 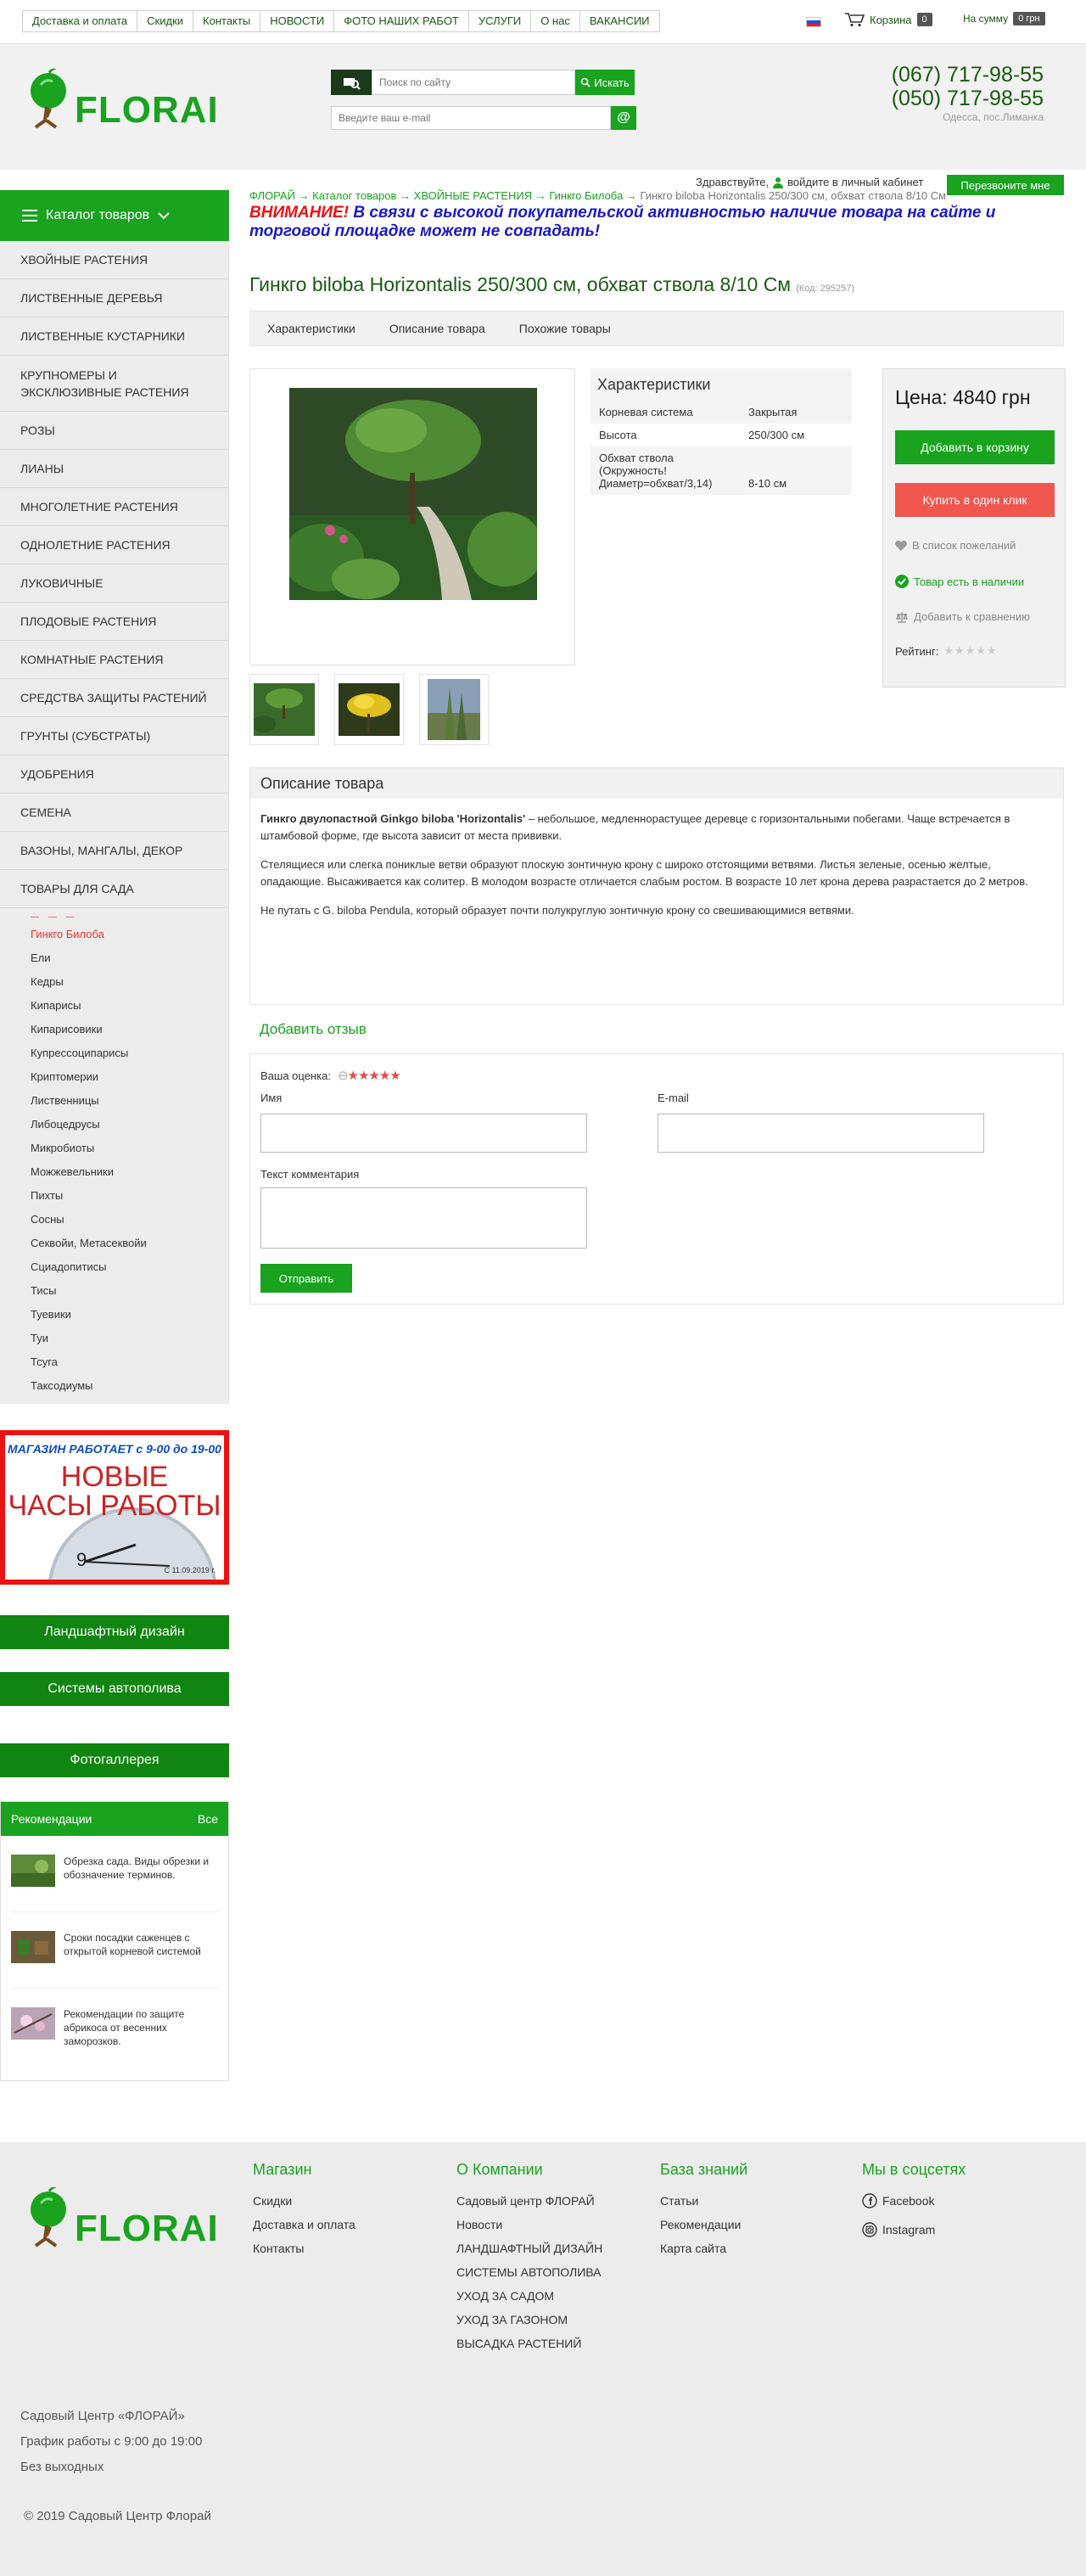 I want to click on category-item: Вазоны, мангалы, декор, so click(x=114, y=851).